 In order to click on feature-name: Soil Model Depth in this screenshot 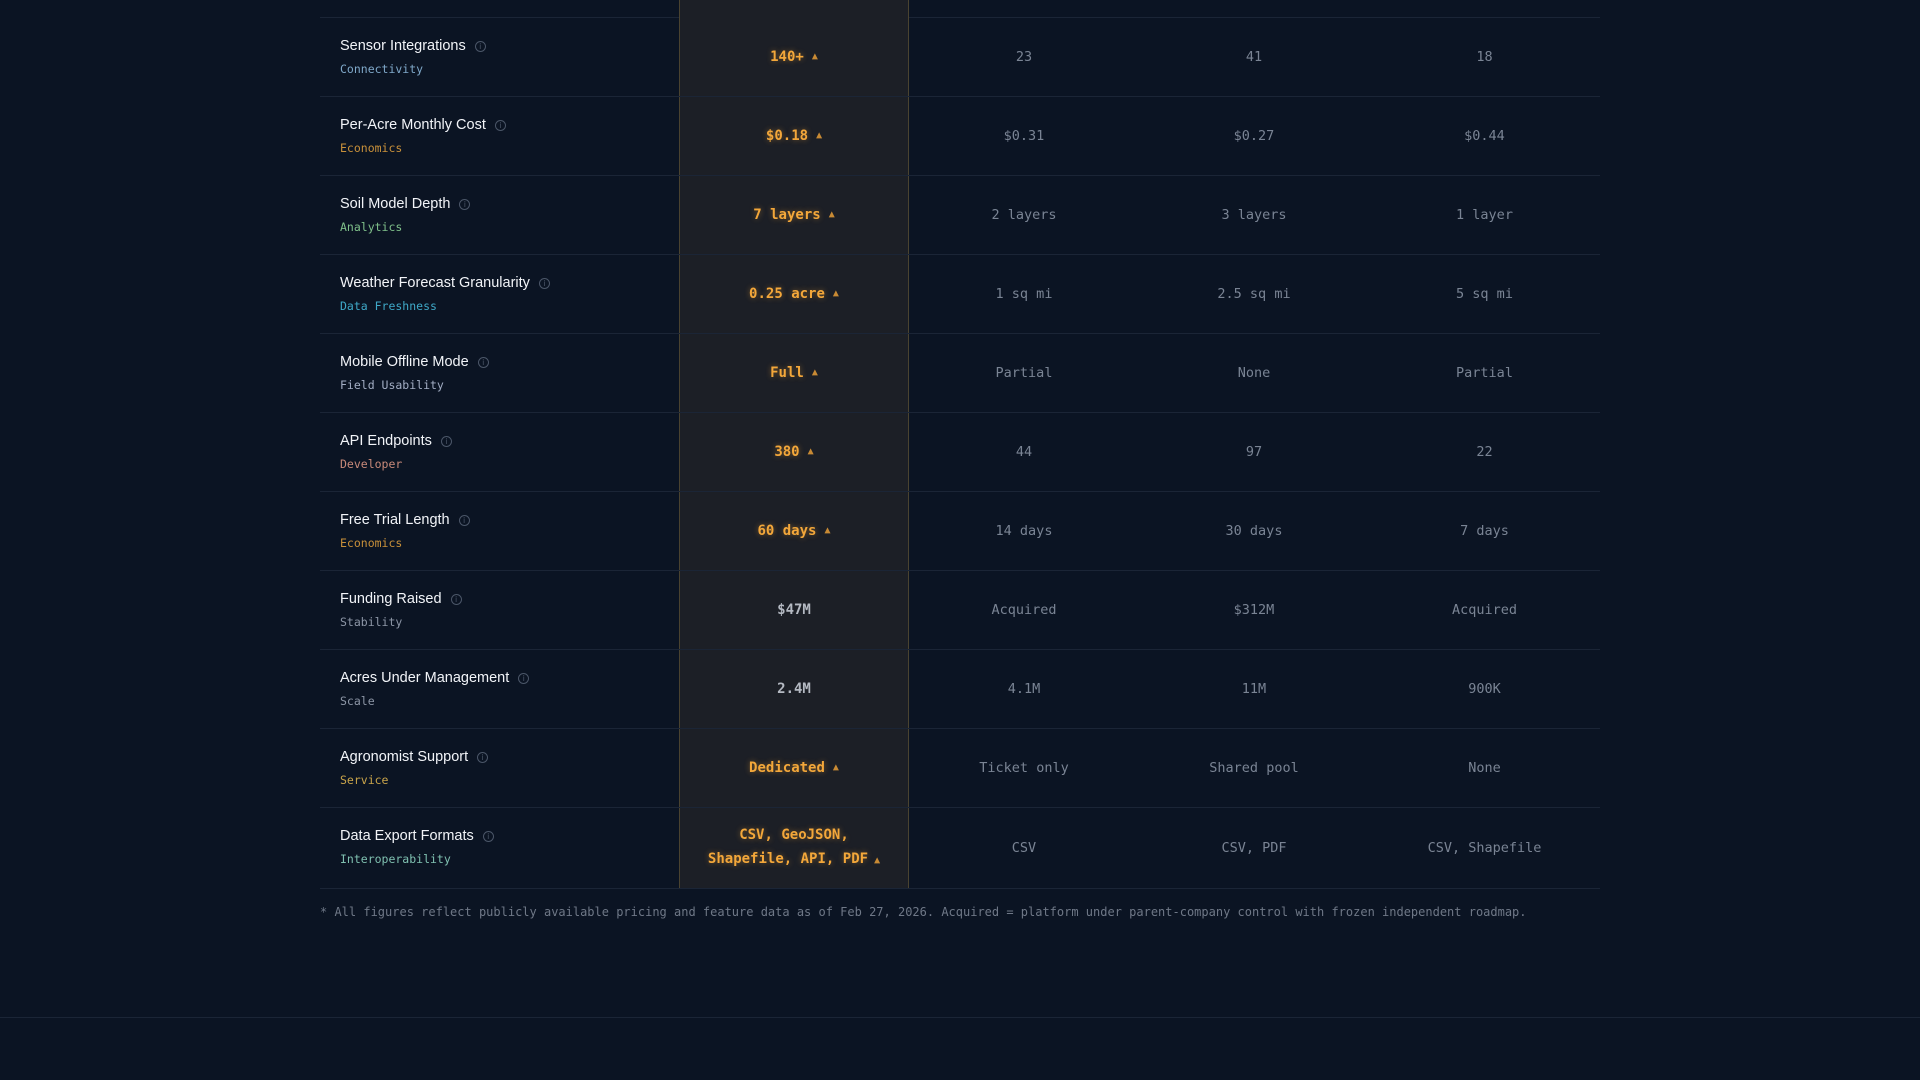, I will do `click(395, 204)`.